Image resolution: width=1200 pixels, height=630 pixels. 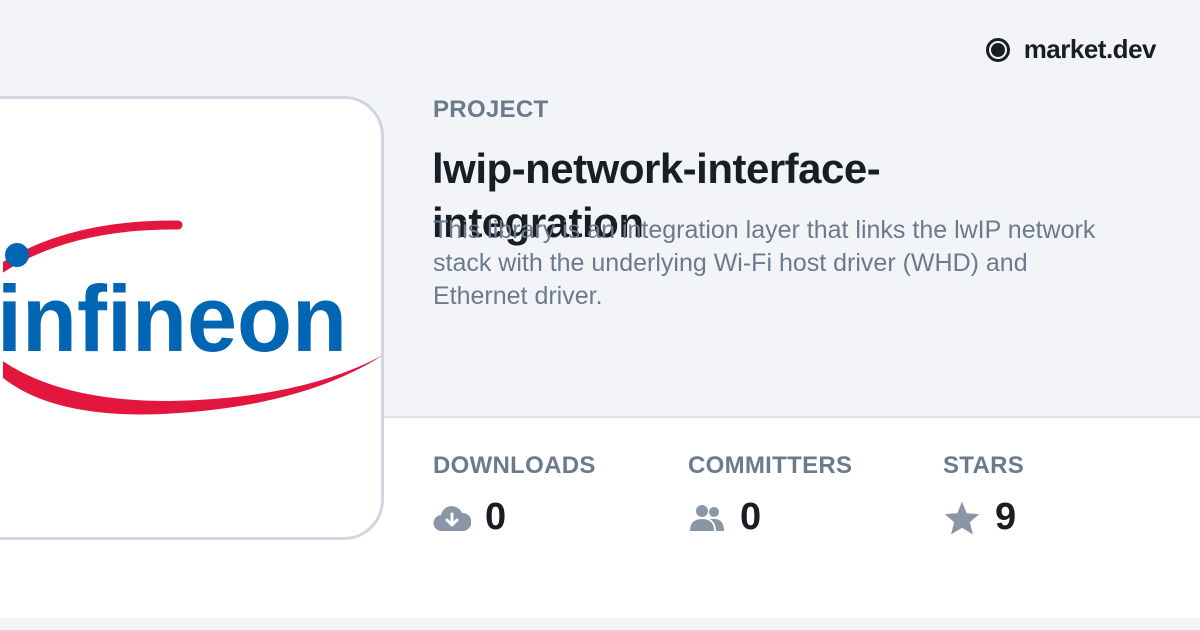 What do you see at coordinates (514, 495) in the screenshot?
I see `stat-downloads: DOWNLOADS 0` at bounding box center [514, 495].